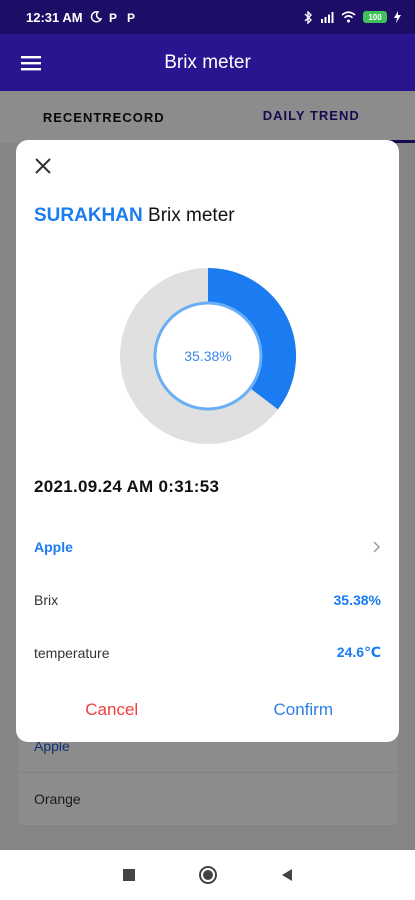 The image size is (415, 900). I want to click on temperature-row: temperature 24.6℃, so click(207, 652).